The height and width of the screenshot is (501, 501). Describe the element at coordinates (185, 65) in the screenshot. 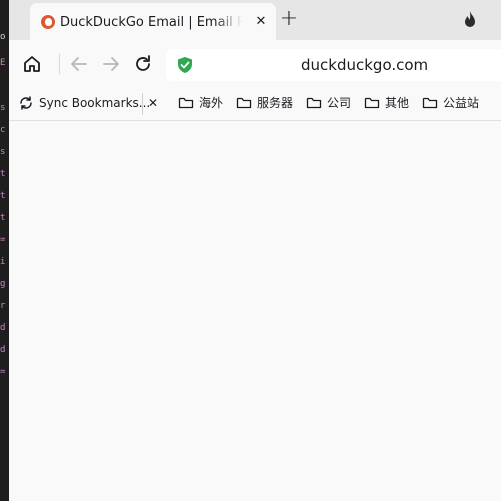

I see `shield-check-icon` at that location.